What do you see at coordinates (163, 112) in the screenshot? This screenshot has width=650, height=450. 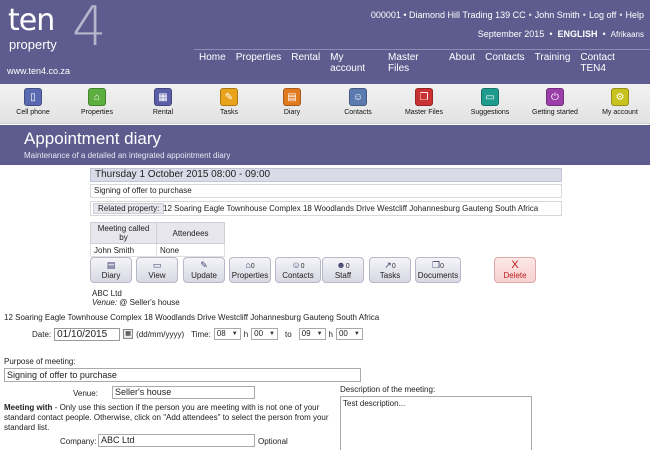 I see `toolbar-label: Rental` at bounding box center [163, 112].